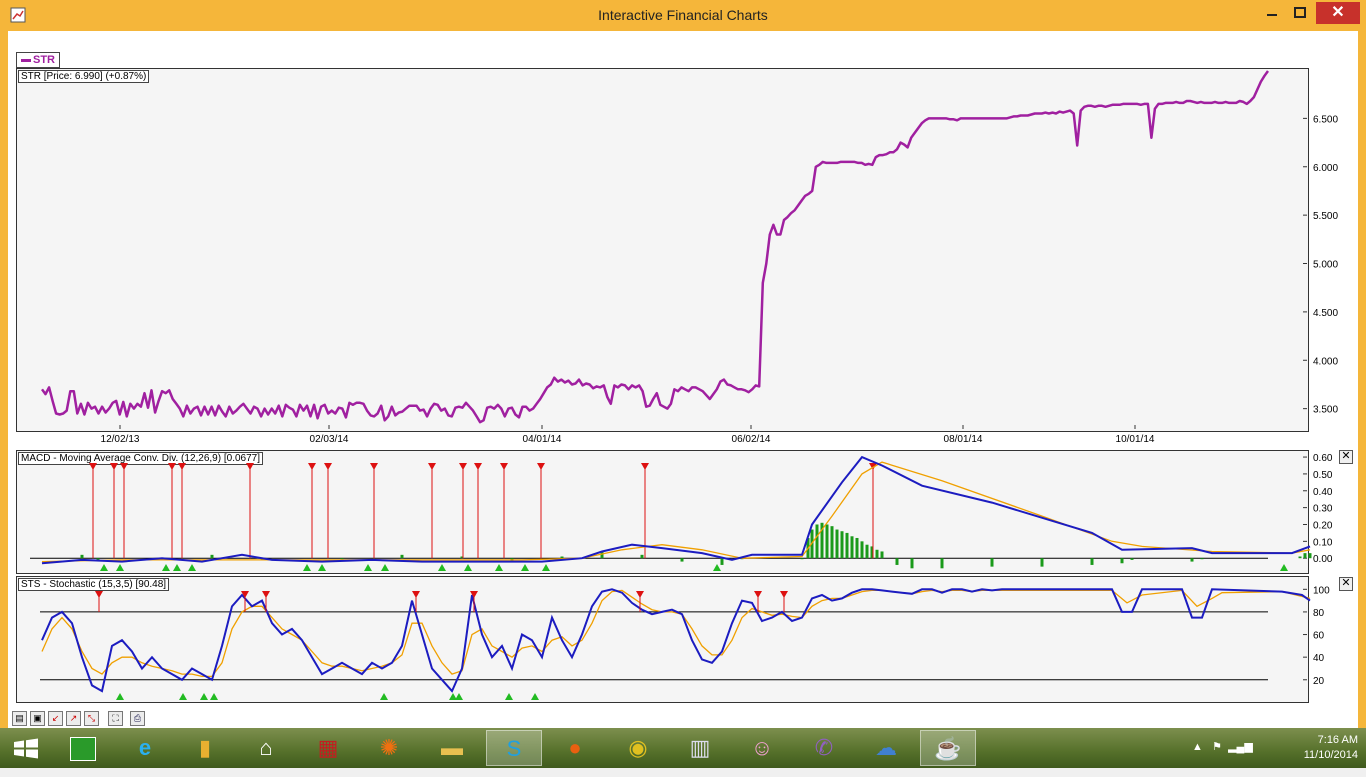 The image size is (1366, 777). Describe the element at coordinates (452, 748) in the screenshot. I see `file-explorer-icon: ▬` at that location.